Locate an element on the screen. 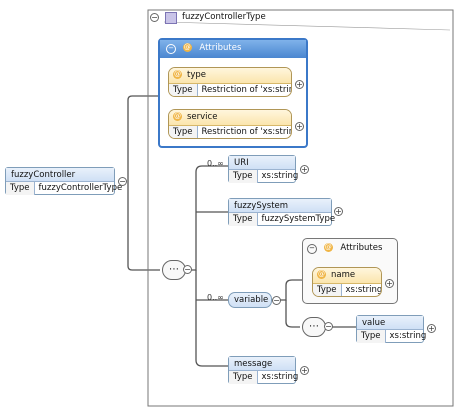 The height and width of the screenshot is (417, 474). attribute-service: @ service Type Restriction of 'xs:string' is located at coordinates (230, 124).